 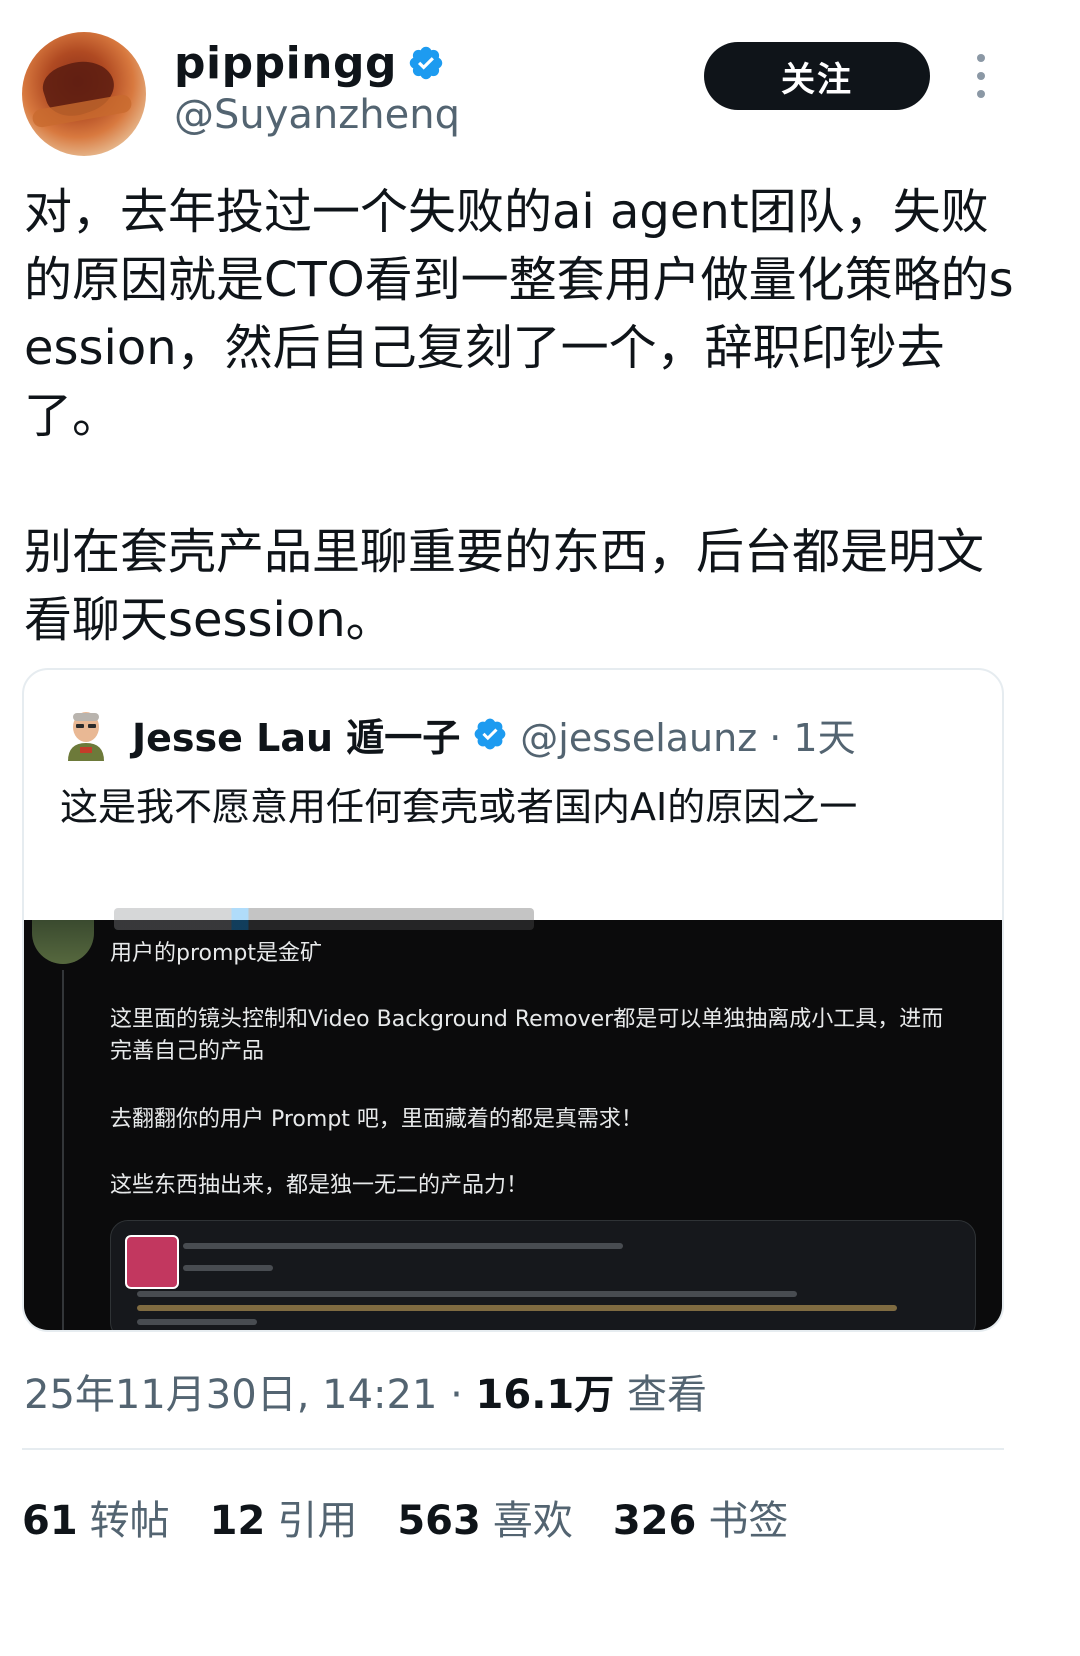 I want to click on quoted-author-avatar, so click(x=86, y=734).